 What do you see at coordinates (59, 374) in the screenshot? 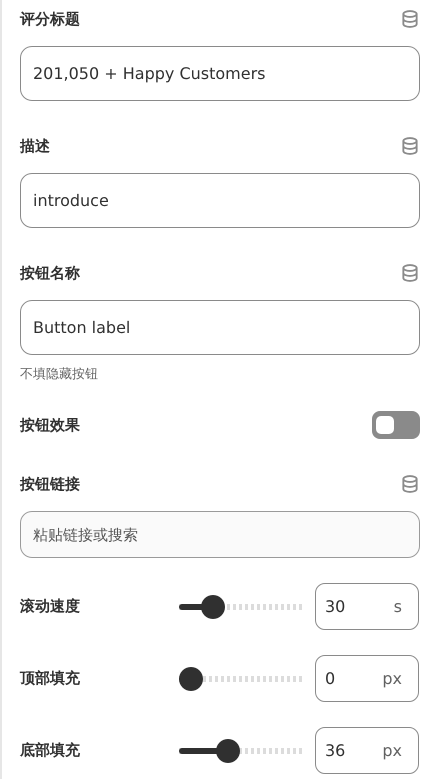
I see `hint-text: 不填隐藏按钮` at bounding box center [59, 374].